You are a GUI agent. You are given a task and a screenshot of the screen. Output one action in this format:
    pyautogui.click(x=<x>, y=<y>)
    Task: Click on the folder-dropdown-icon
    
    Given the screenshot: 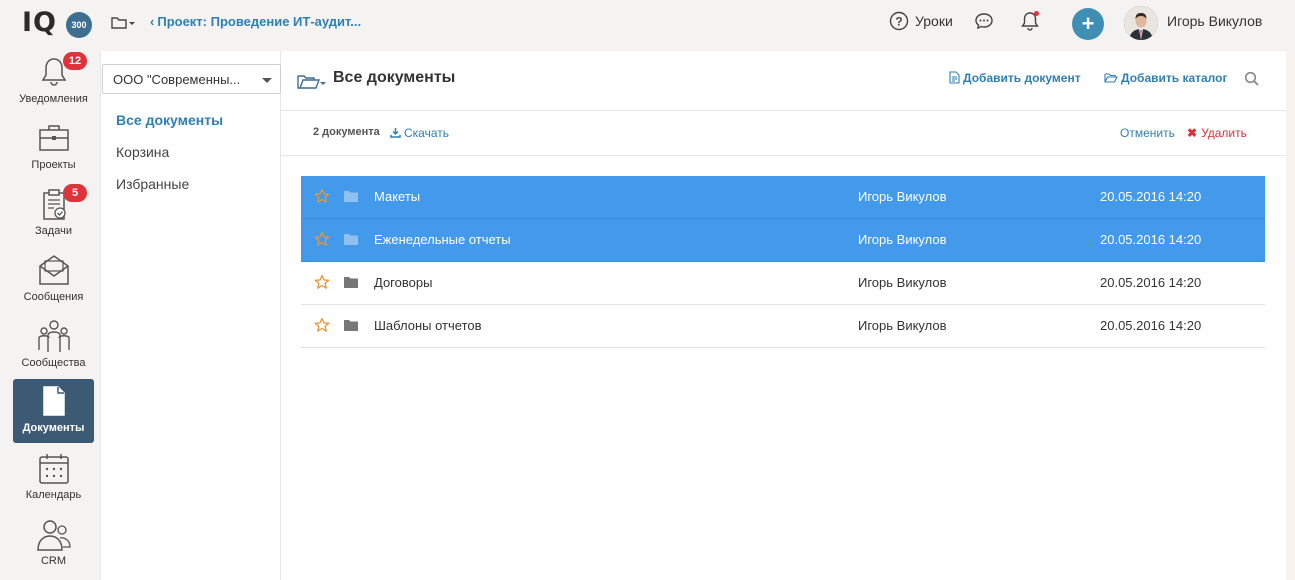 What is the action you would take?
    pyautogui.click(x=123, y=23)
    